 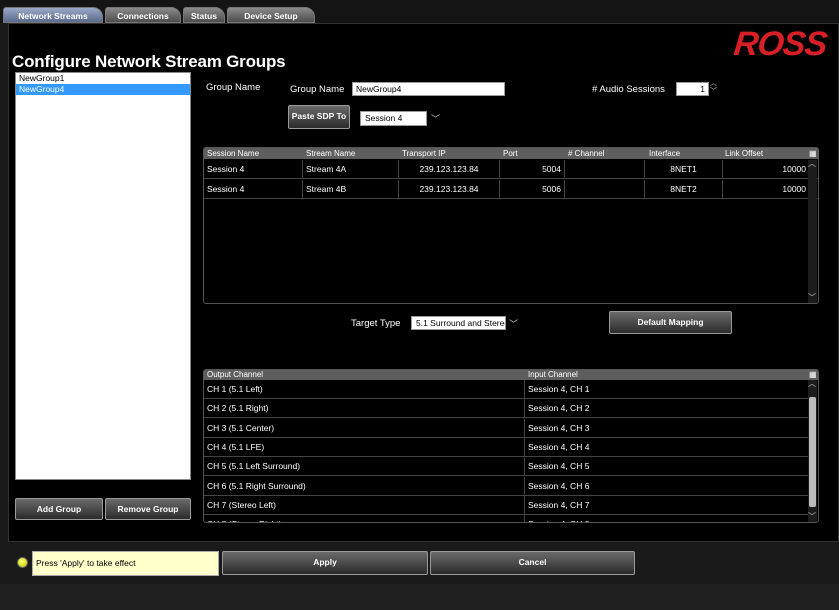 What do you see at coordinates (532, 189) in the screenshot?
I see `cell-port: 5006` at bounding box center [532, 189].